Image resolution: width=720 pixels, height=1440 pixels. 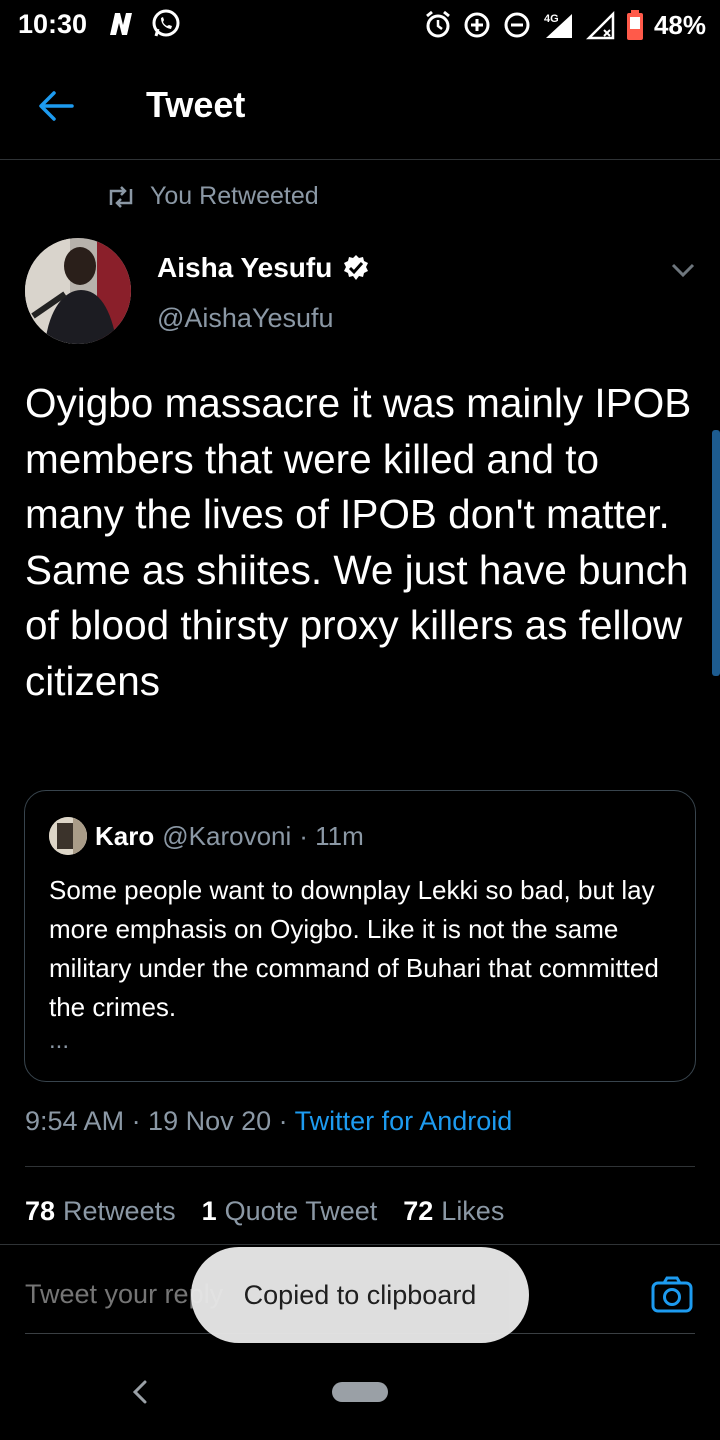 I want to click on back-arrow-icon, so click(x=56, y=106).